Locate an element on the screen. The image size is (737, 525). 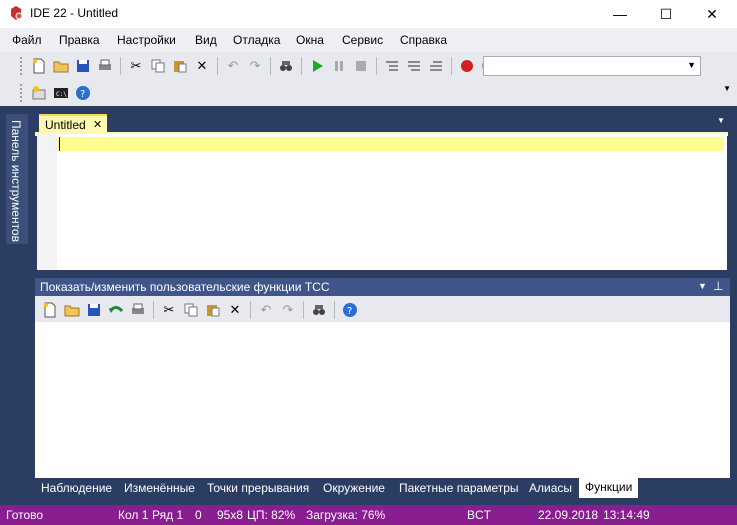
panel-toolbar: ✂ ✕ ↶ ↷ ? is located at coordinates (382, 309).